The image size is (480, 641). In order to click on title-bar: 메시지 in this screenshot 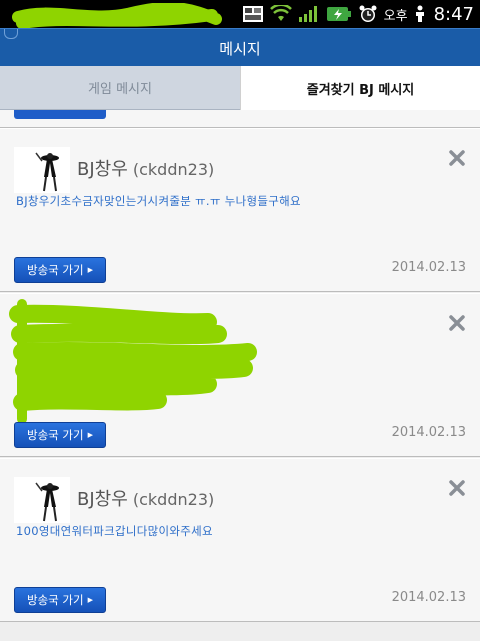, I will do `click(240, 47)`.